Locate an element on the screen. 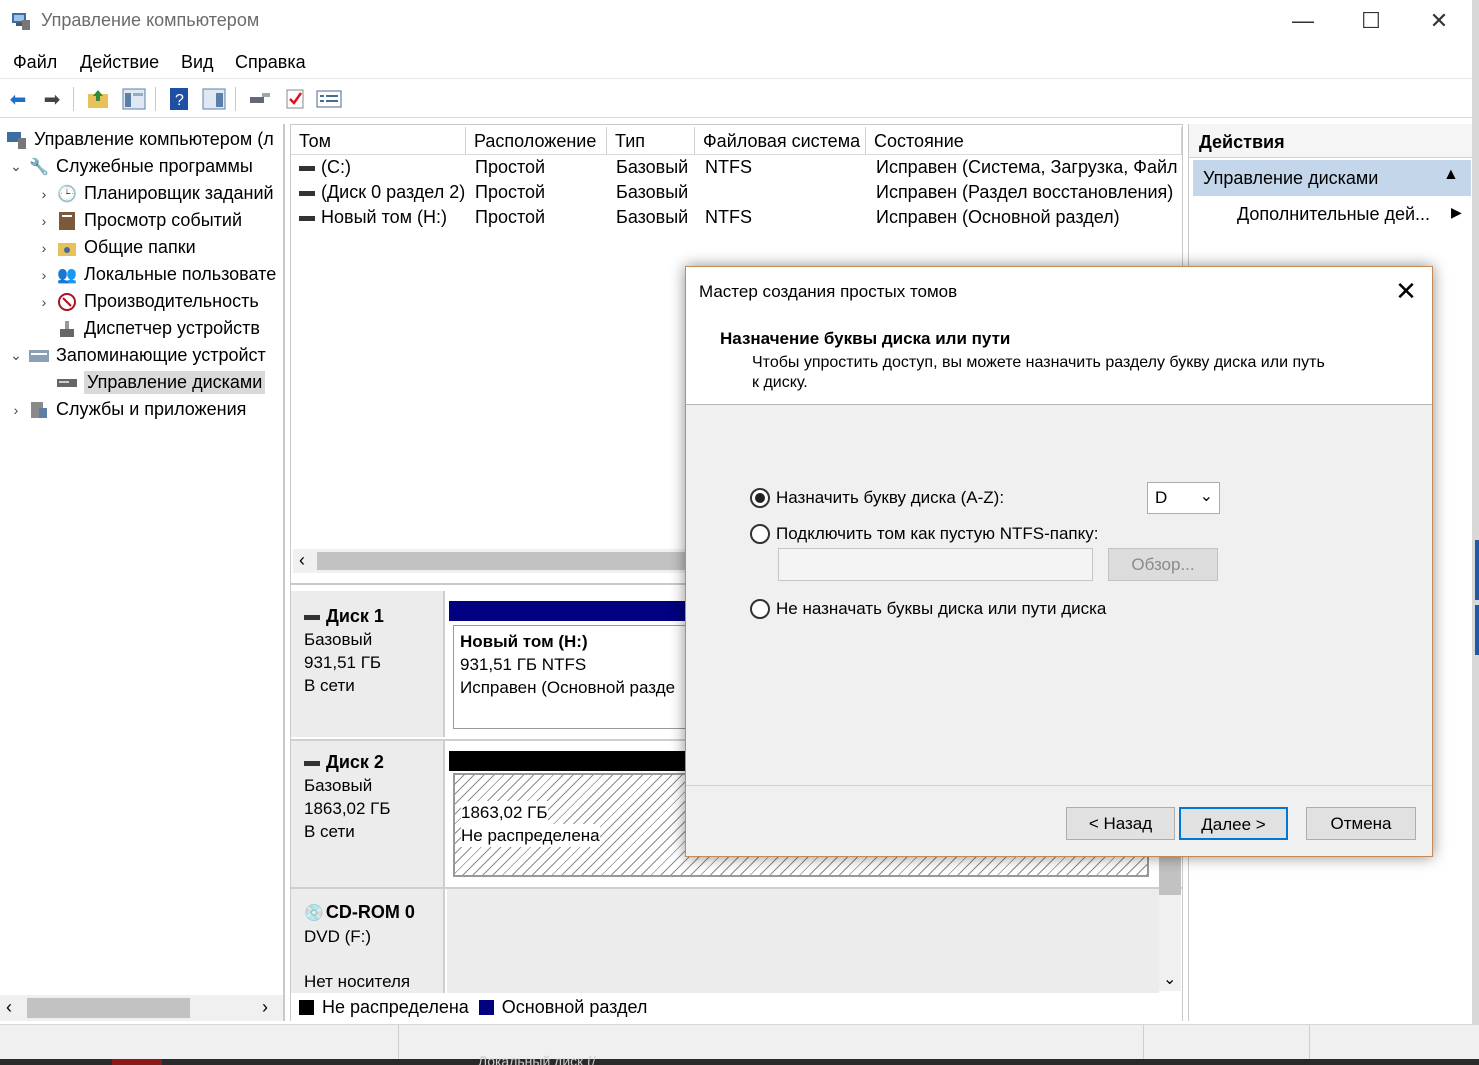 This screenshot has height=1065, width=1479. actions-section-disk-management: Управление дисками ▲ is located at coordinates (1332, 178).